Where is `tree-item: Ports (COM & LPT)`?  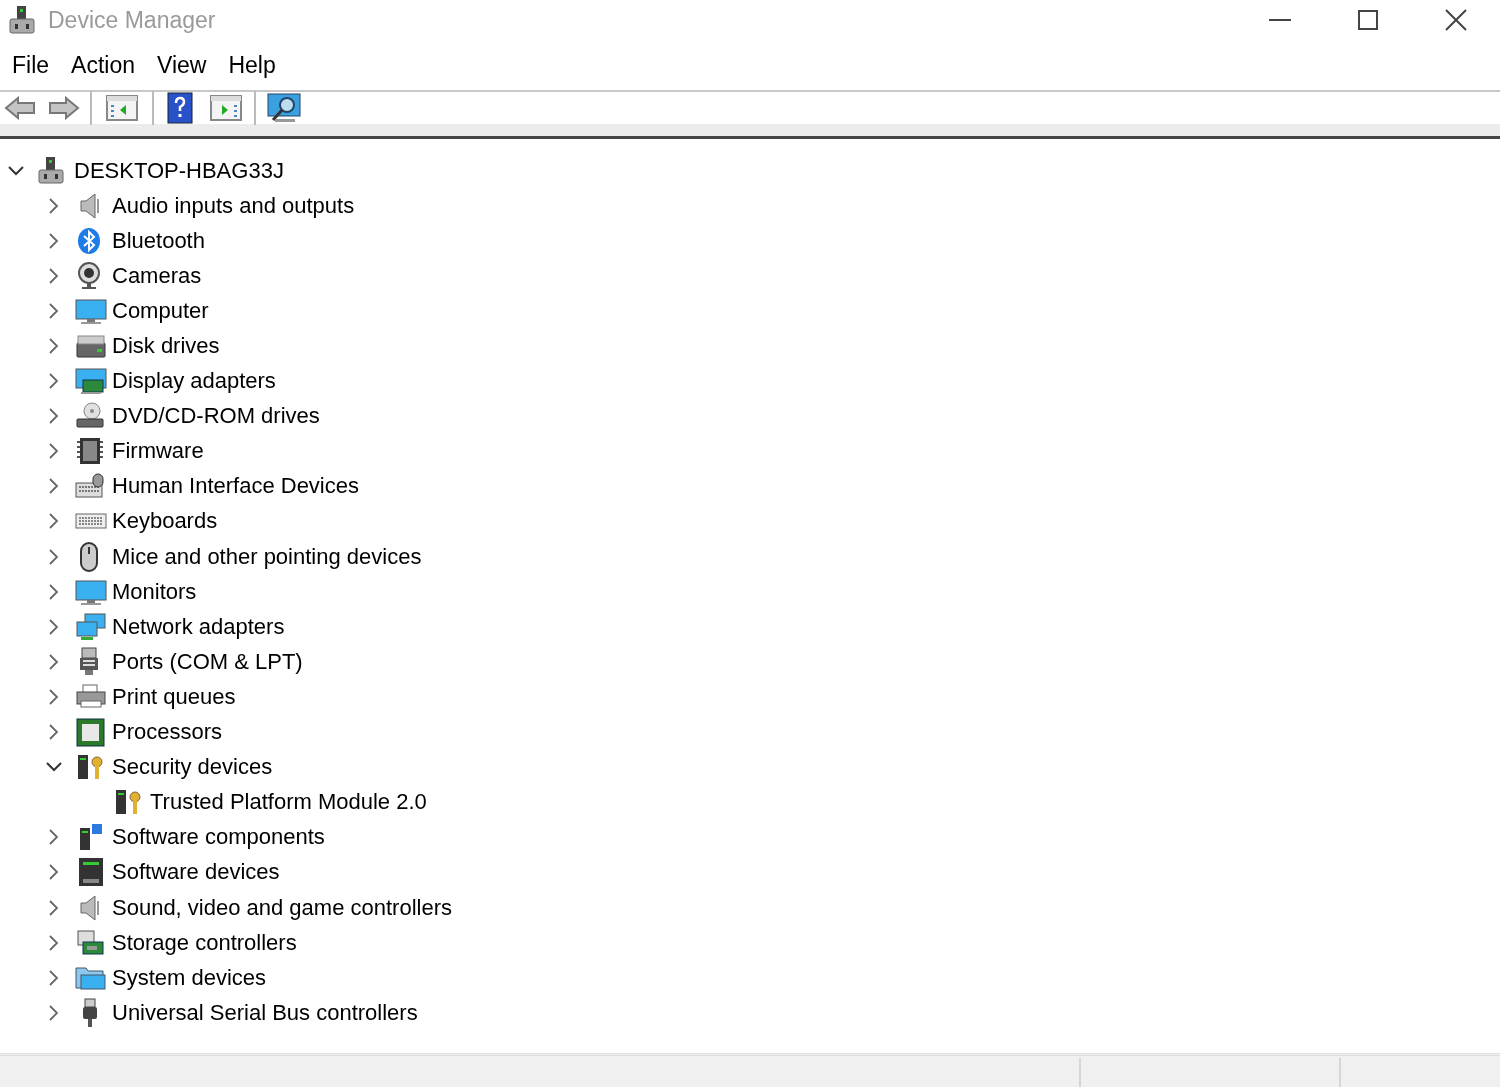 tree-item: Ports (COM & LPT) is located at coordinates (207, 661).